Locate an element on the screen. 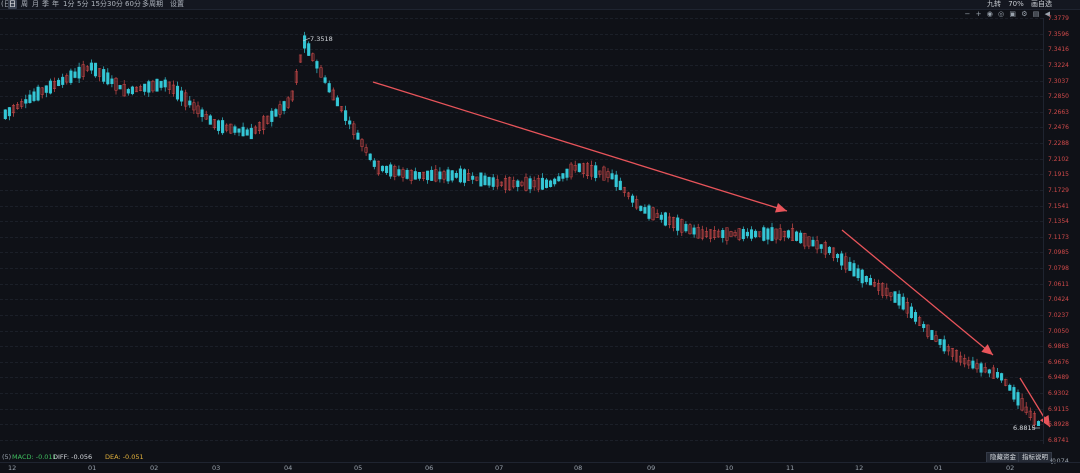 This screenshot has height=473, width=1080. price-tick-label: 7.2102 is located at coordinates (1058, 159).